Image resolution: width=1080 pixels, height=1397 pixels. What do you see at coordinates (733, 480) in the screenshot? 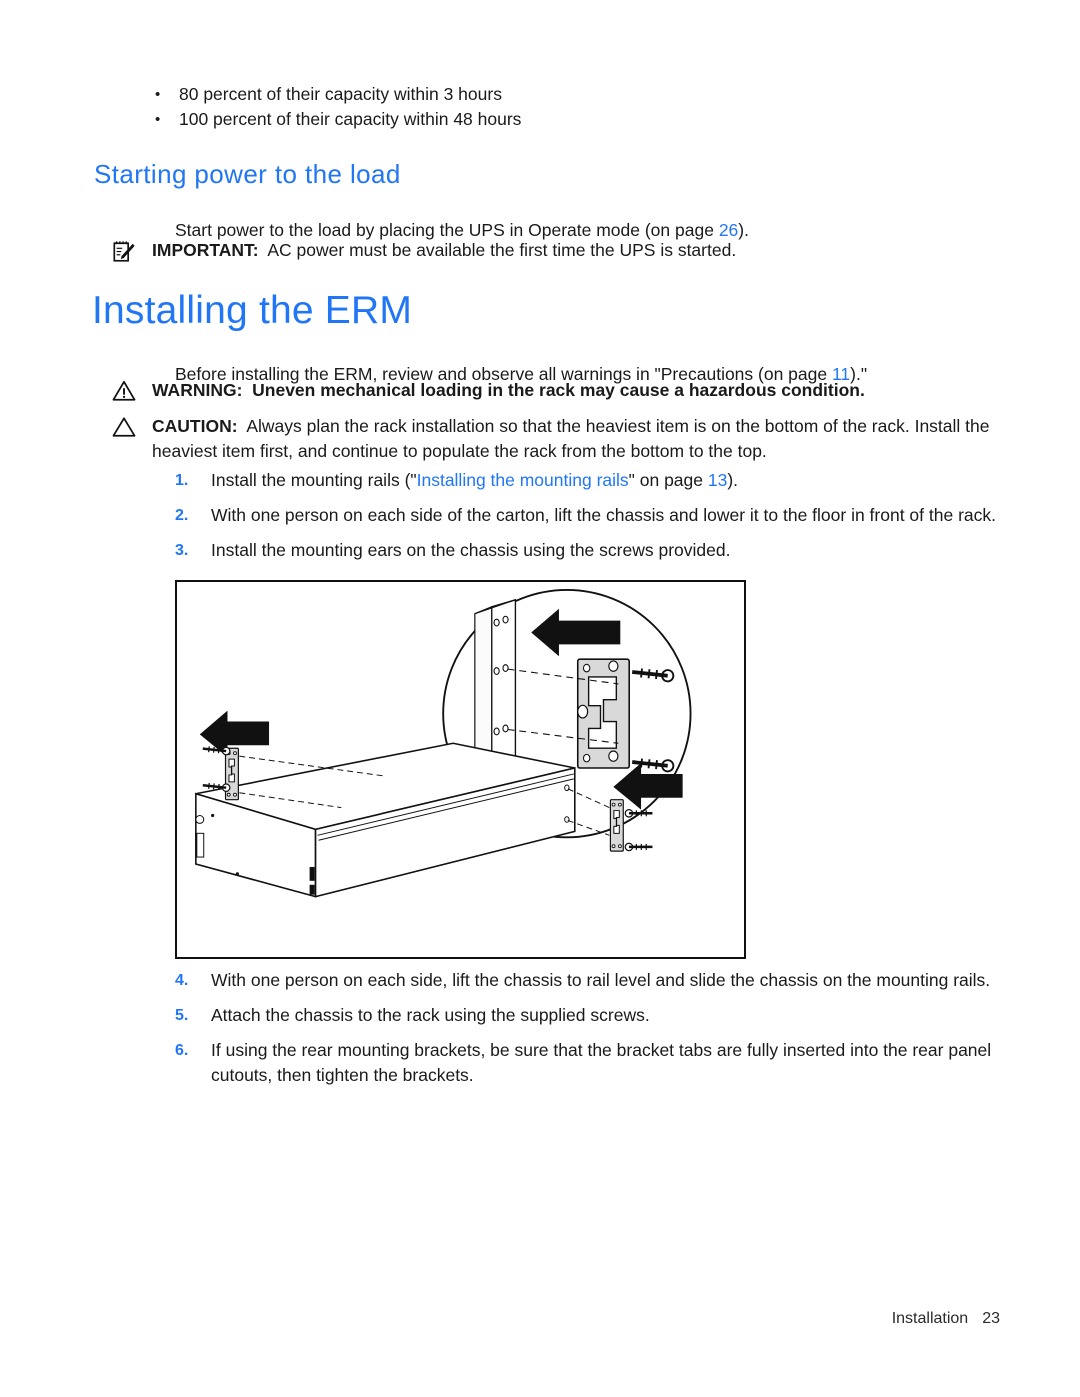
I see `step-text-after: ).` at bounding box center [733, 480].